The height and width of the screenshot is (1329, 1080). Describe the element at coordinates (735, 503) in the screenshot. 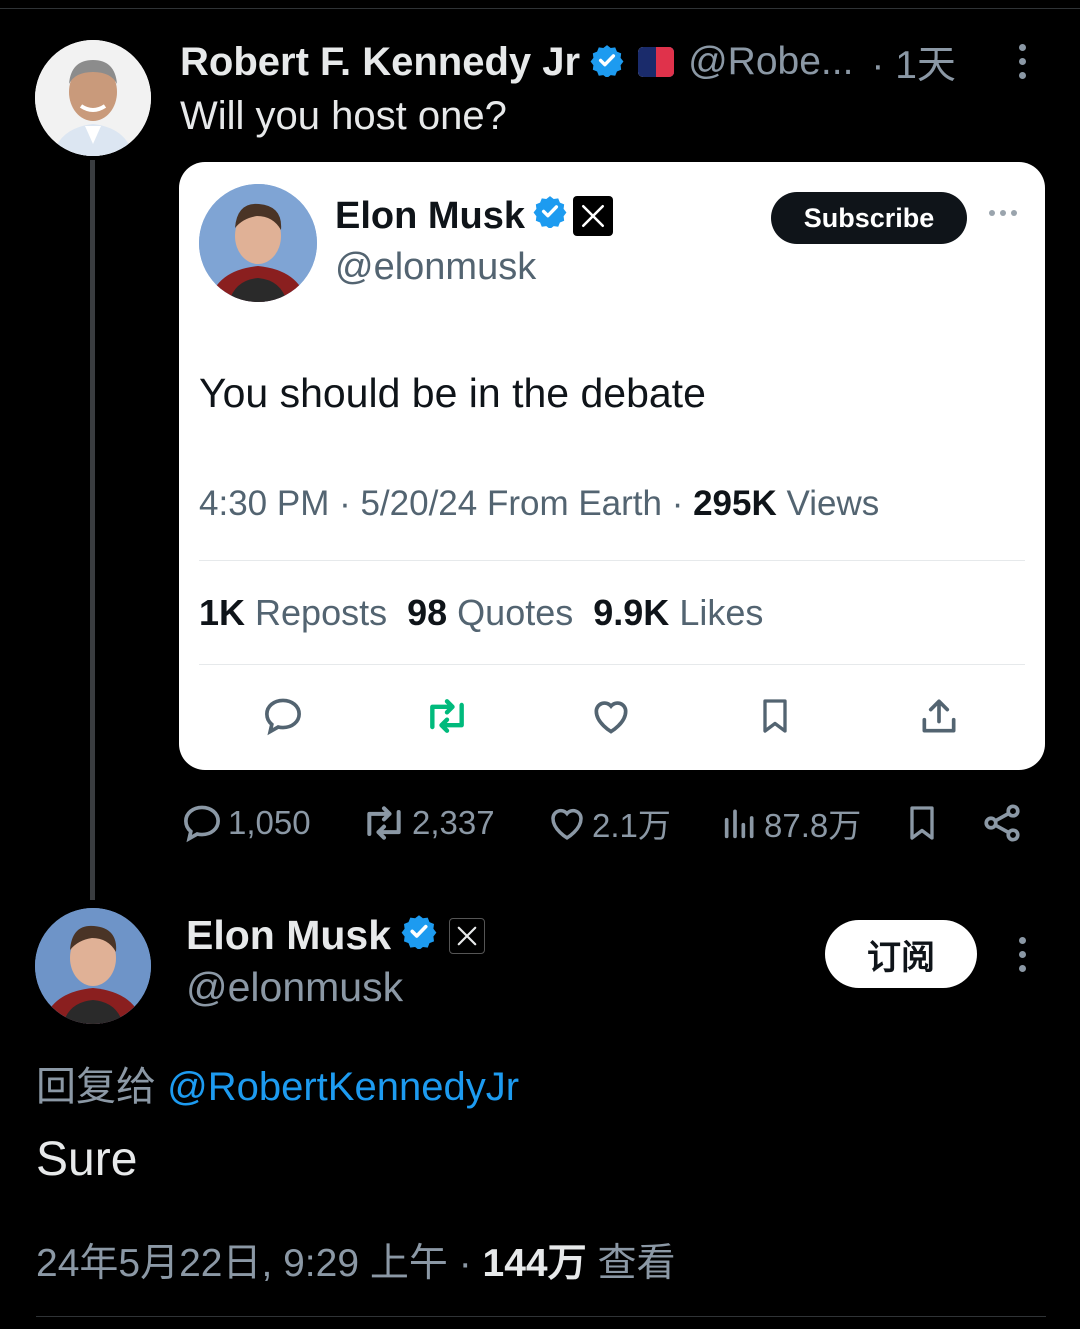

I see `quoted-views-count: 295K` at that location.